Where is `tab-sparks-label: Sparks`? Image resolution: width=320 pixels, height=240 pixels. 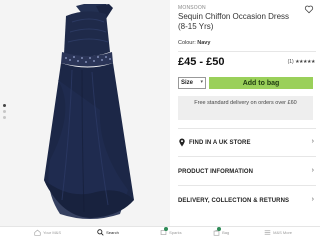
tab-sparks-label: Sparks is located at coordinates (175, 232).